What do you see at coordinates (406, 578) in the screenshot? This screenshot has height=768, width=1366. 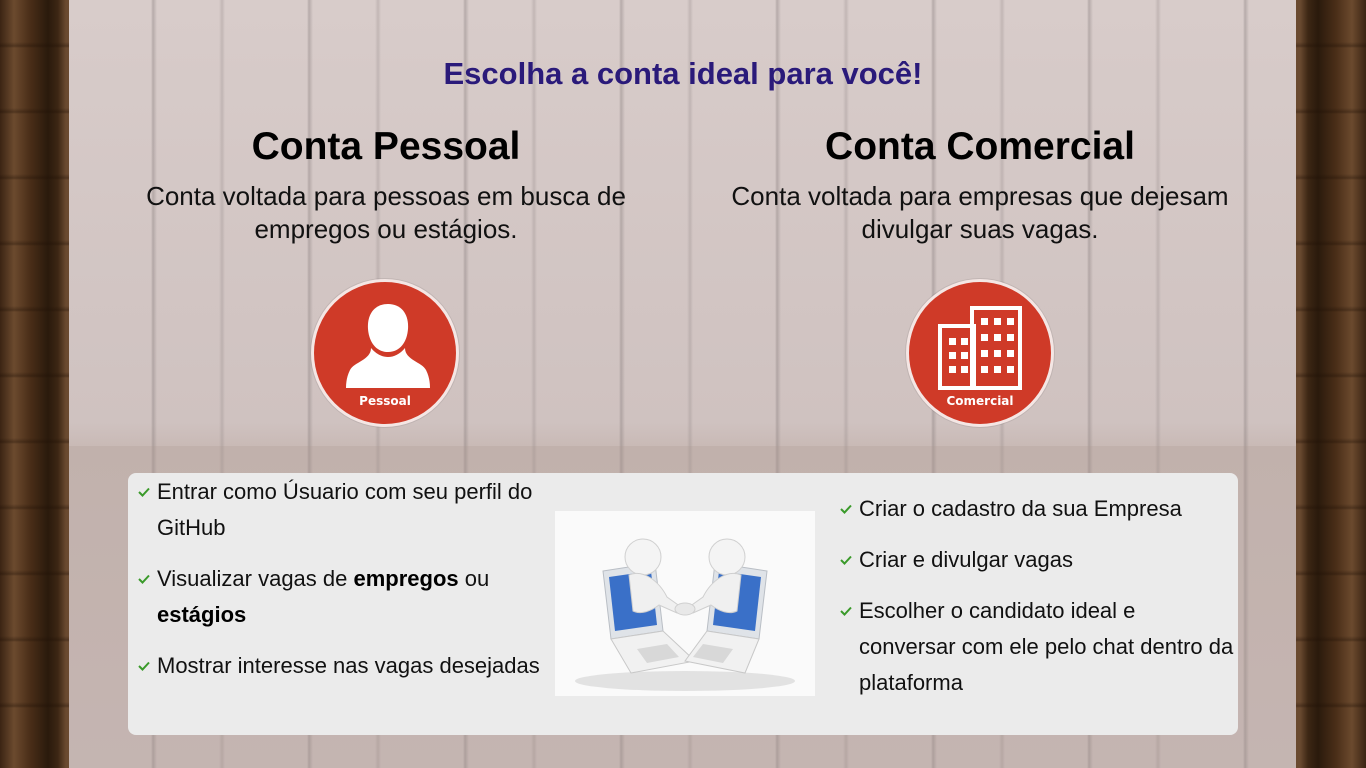 I see `feature-bold-empregos: empregos` at bounding box center [406, 578].